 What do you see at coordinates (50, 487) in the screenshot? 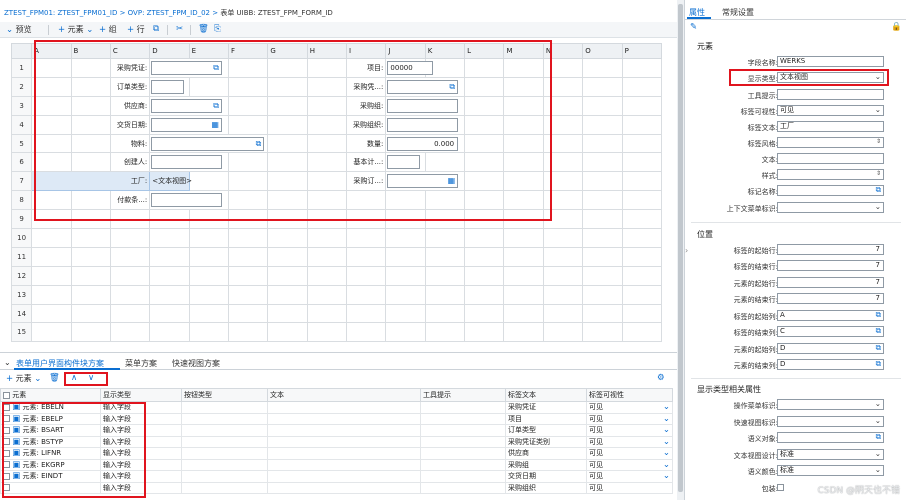
I see `element-cell` at bounding box center [50, 487].